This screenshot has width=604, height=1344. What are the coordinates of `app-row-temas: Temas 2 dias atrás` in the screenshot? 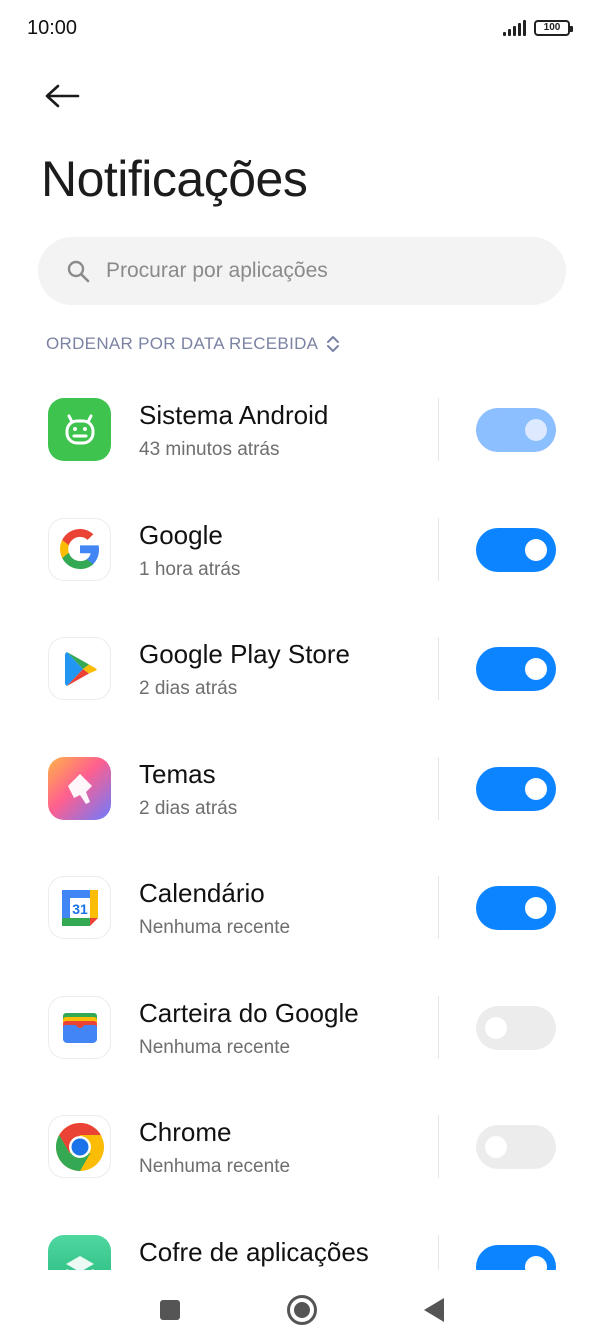 It's located at (302, 789).